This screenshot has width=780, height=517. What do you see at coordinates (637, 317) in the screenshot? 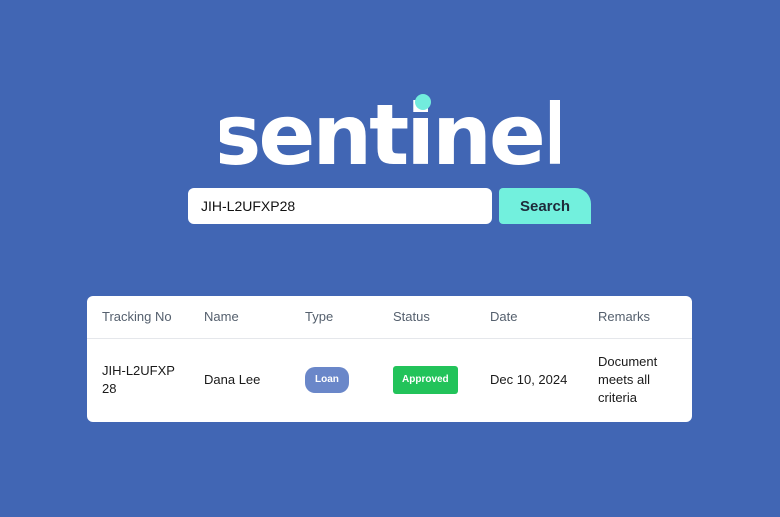
I see `column-header-remarks: Remarks` at bounding box center [637, 317].